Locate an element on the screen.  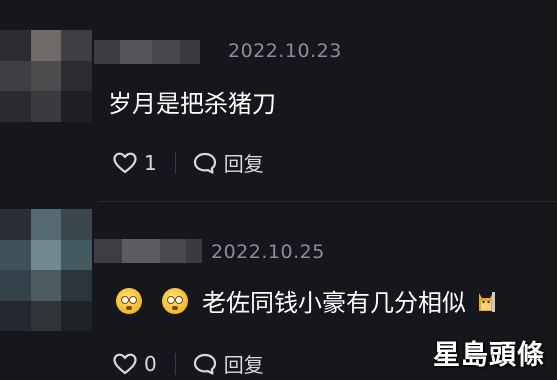
comment-divider is located at coordinates (327, 201).